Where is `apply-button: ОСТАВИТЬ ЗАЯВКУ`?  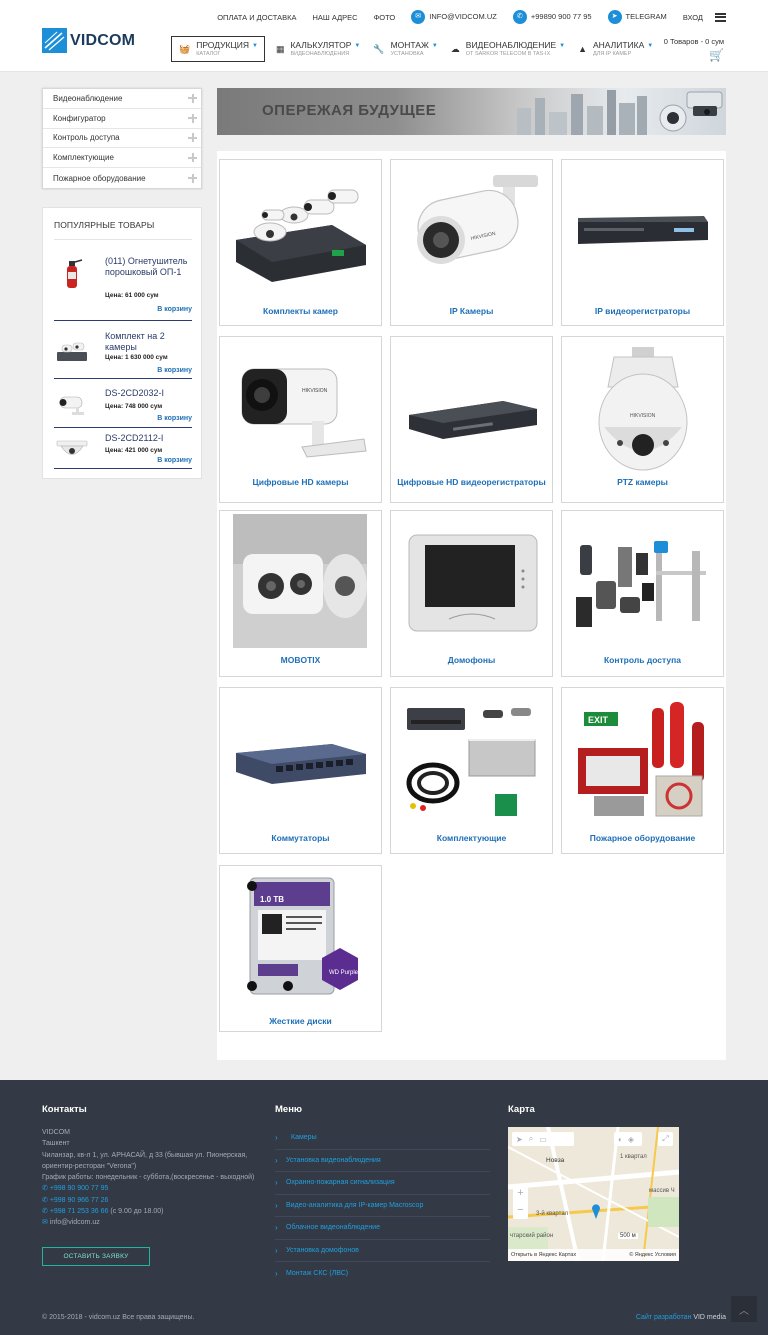 apply-button: ОСТАВИТЬ ЗАЯВКУ is located at coordinates (96, 1256).